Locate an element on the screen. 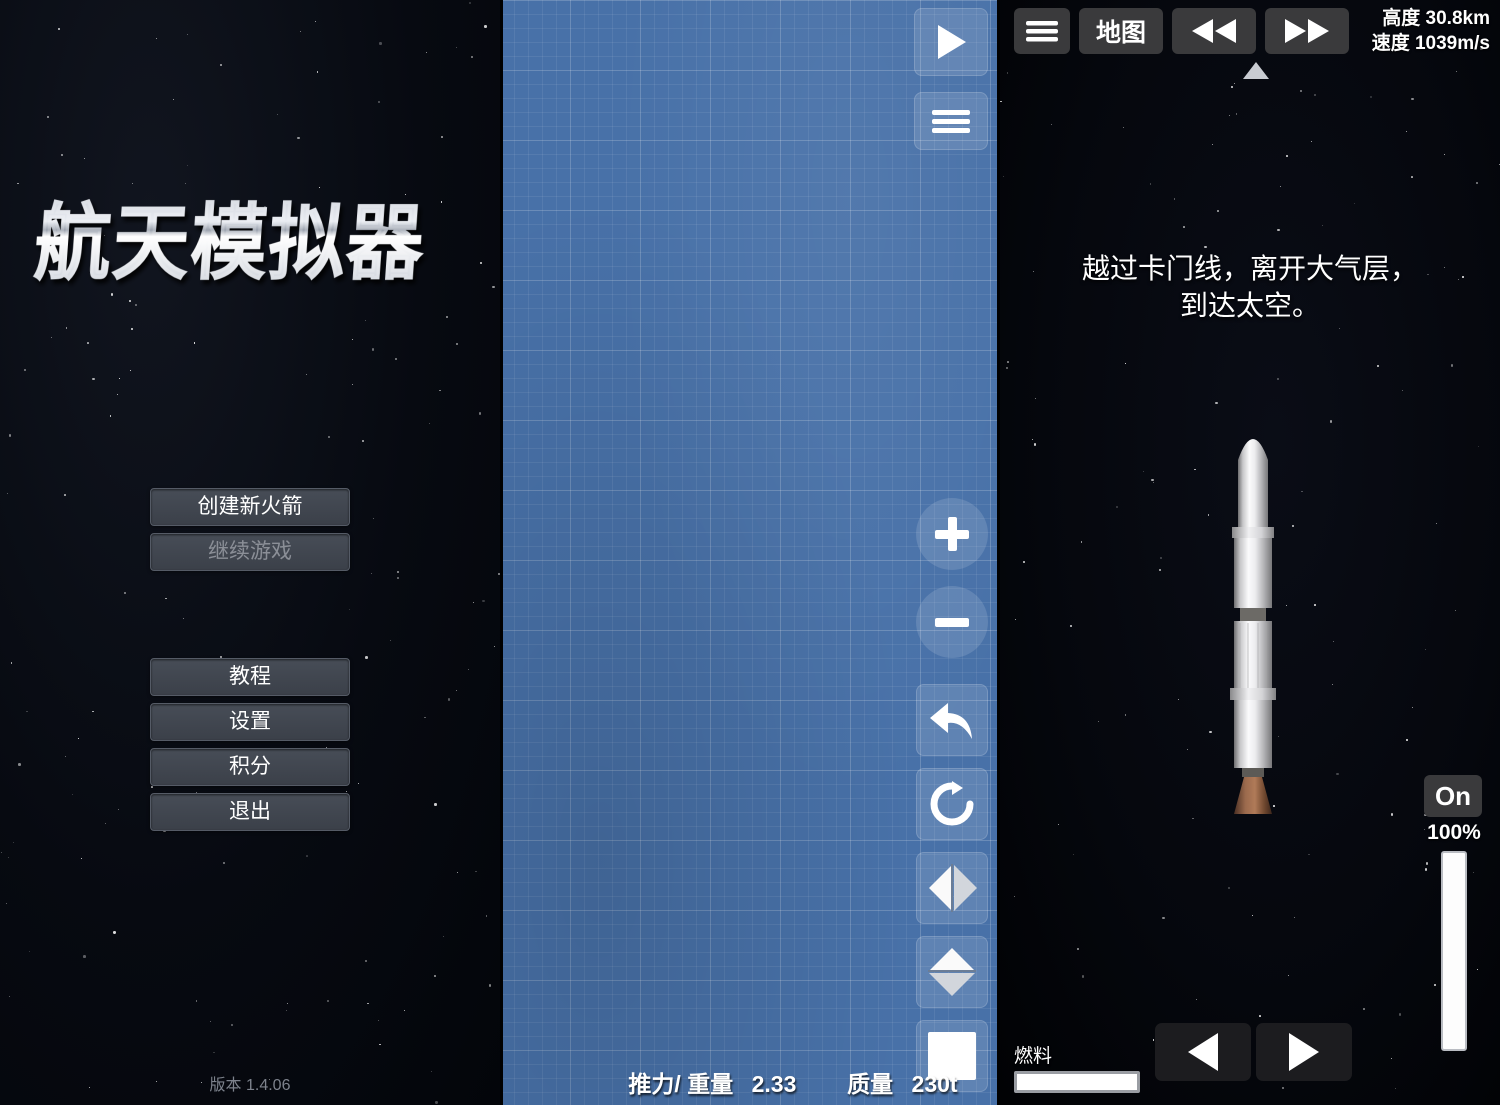 The image size is (1500, 1105). throttle-control: On 100% is located at coordinates (1454, 913).